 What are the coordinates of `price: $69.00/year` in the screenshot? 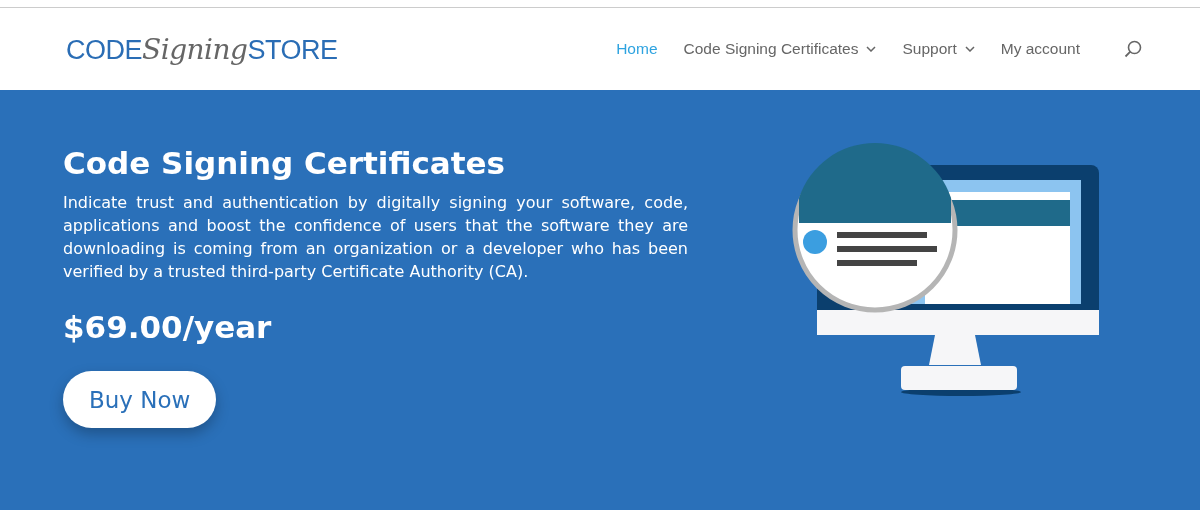 It's located at (168, 327).